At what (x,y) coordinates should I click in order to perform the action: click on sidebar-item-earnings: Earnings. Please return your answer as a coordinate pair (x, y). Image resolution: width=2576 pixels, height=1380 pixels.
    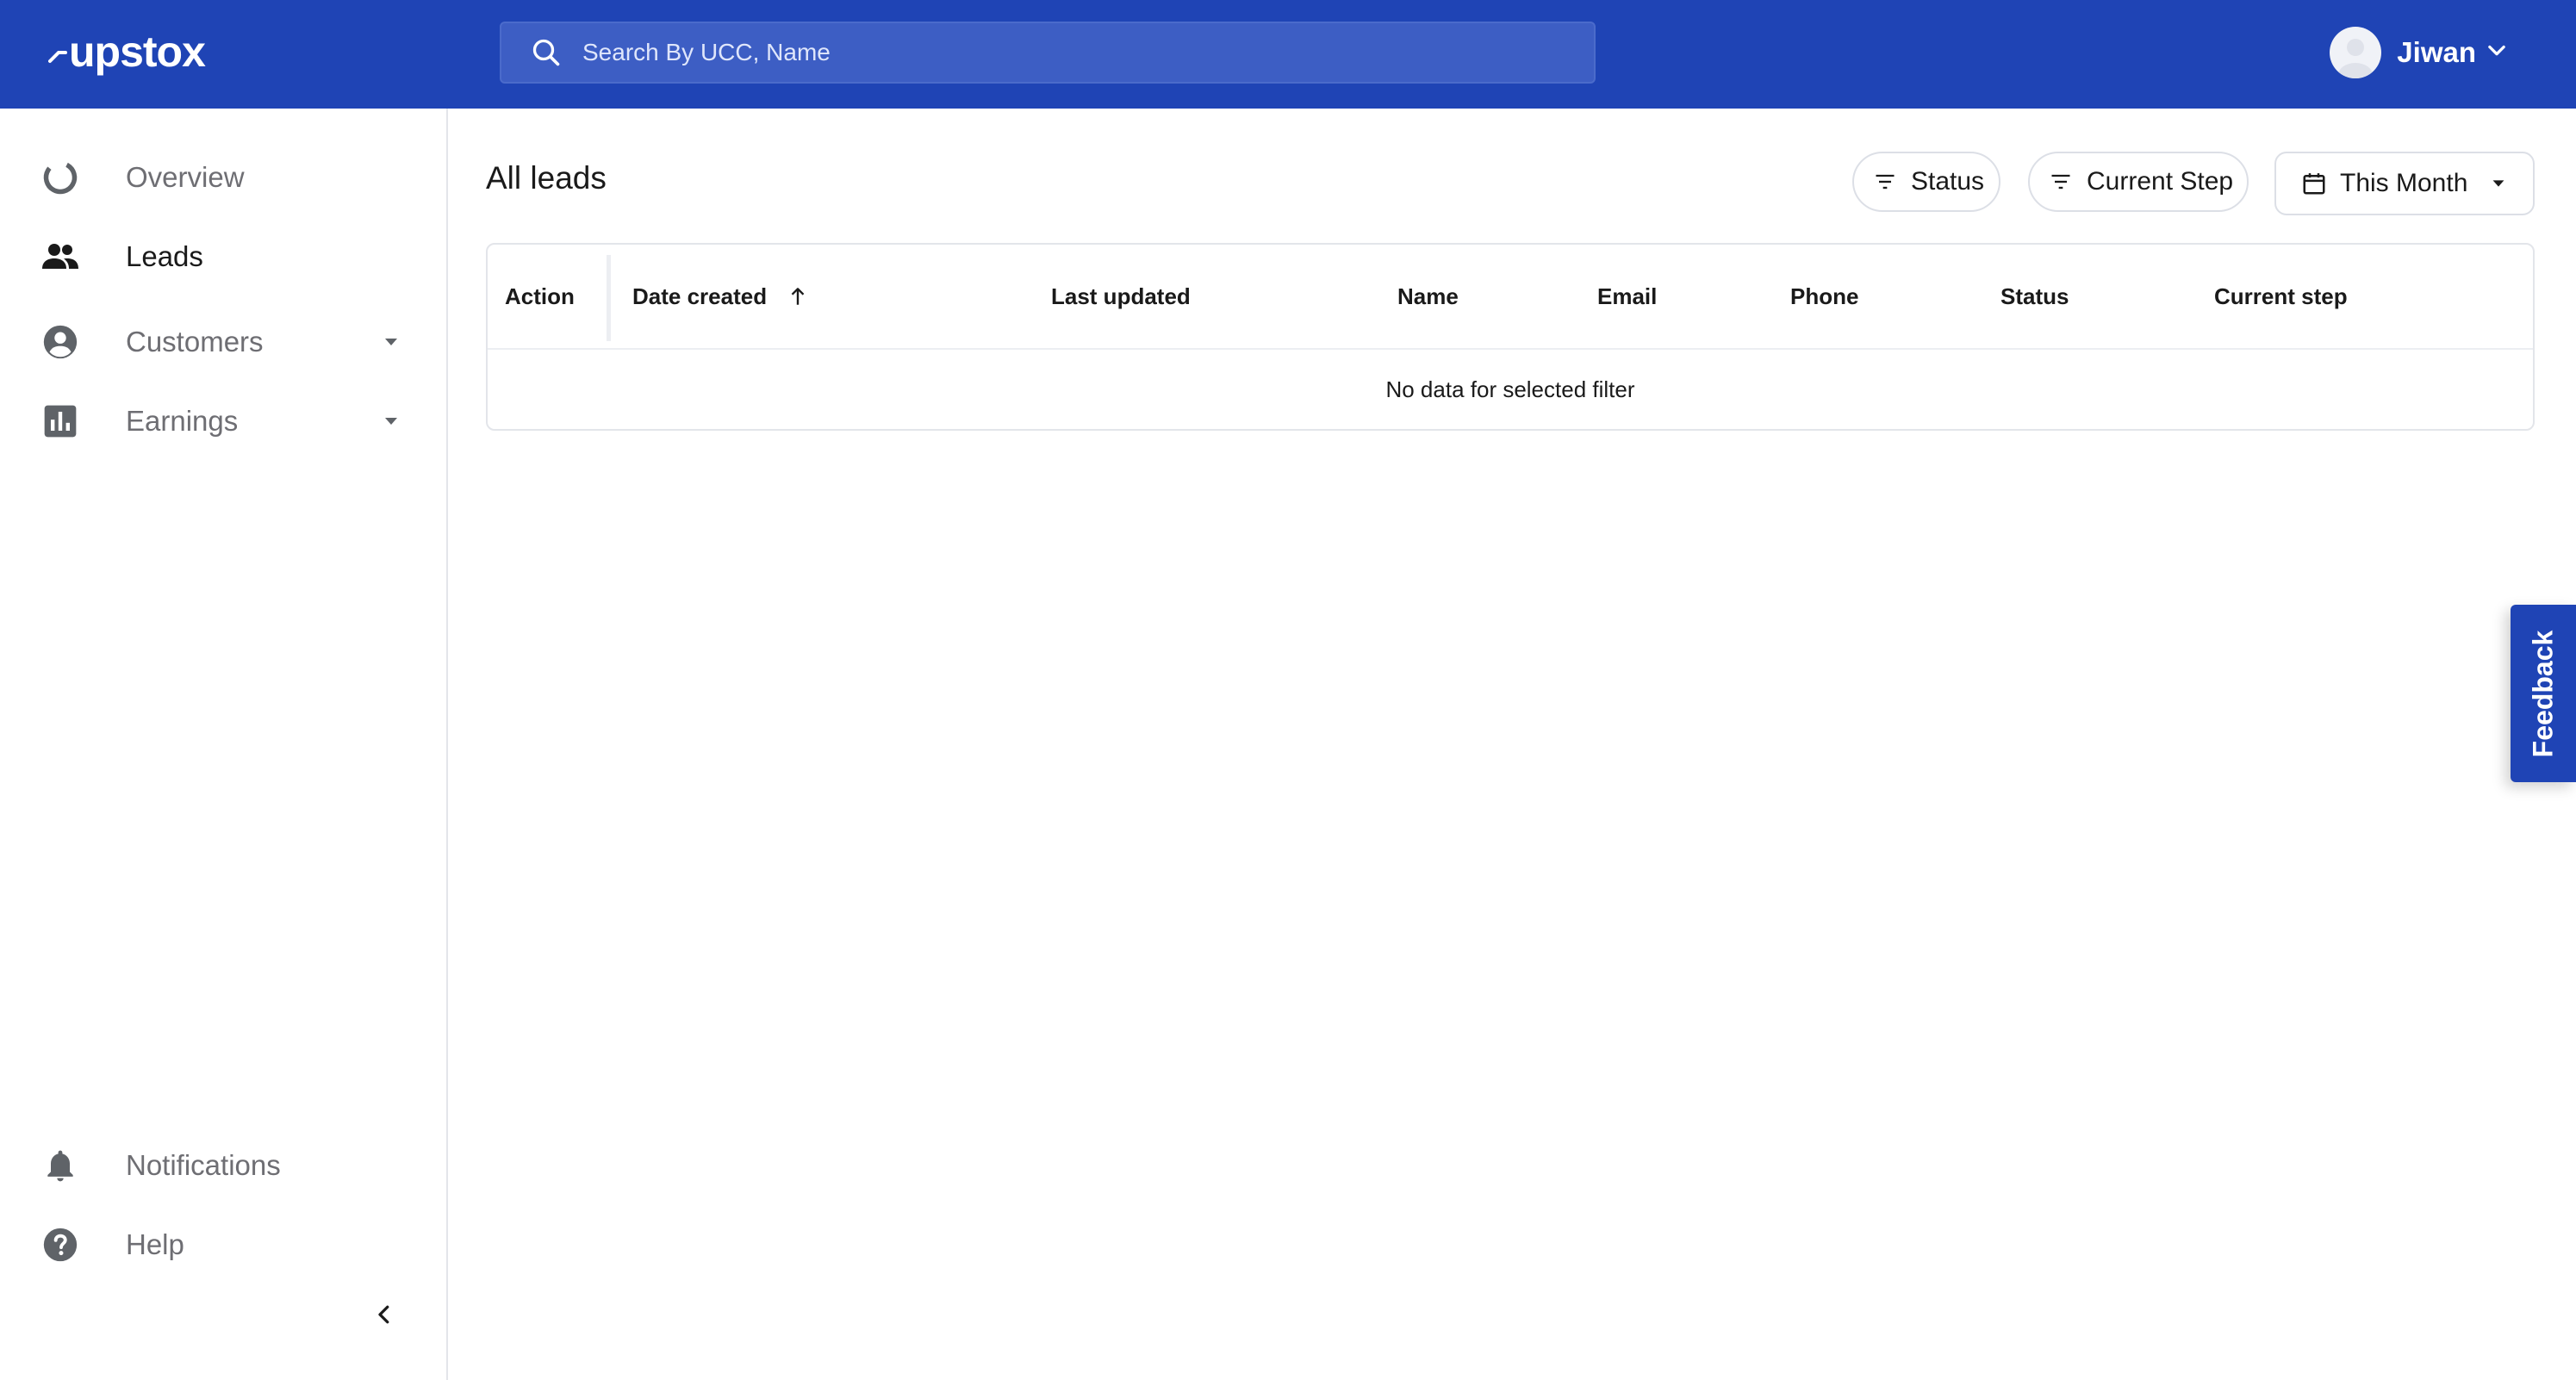
    Looking at the image, I should click on (223, 421).